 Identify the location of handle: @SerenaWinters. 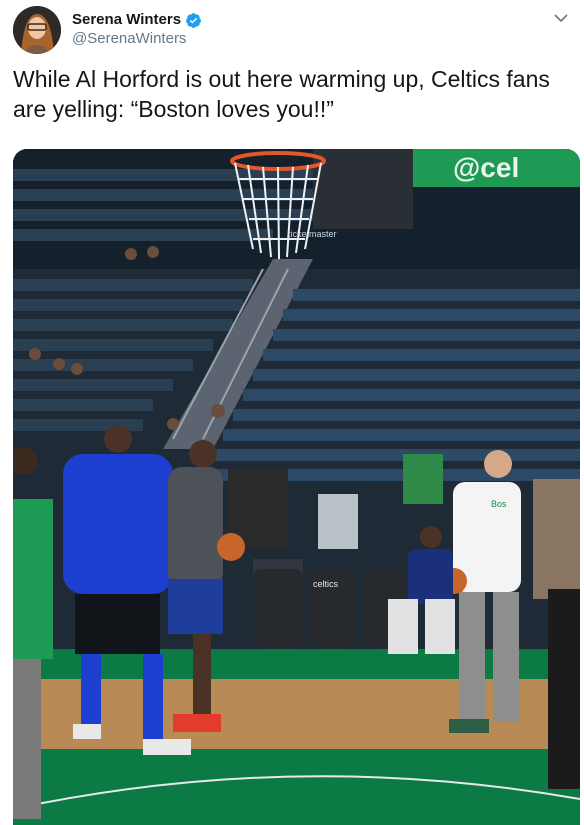
(129, 39).